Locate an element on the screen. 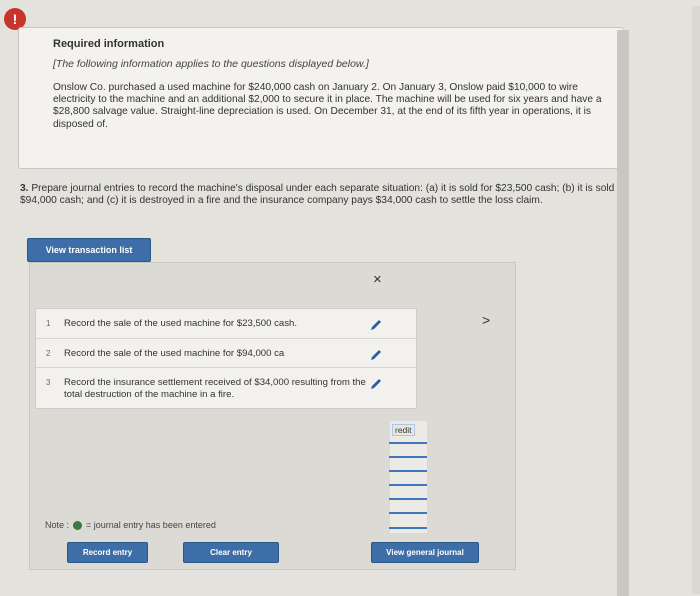  clear-entry-button: Clear entry is located at coordinates (231, 552).